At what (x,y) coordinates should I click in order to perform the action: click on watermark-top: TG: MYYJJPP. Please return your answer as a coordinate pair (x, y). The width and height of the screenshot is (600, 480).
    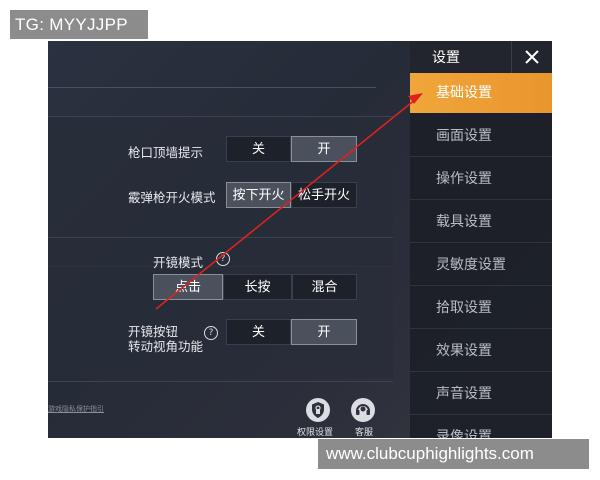
    Looking at the image, I should click on (79, 24).